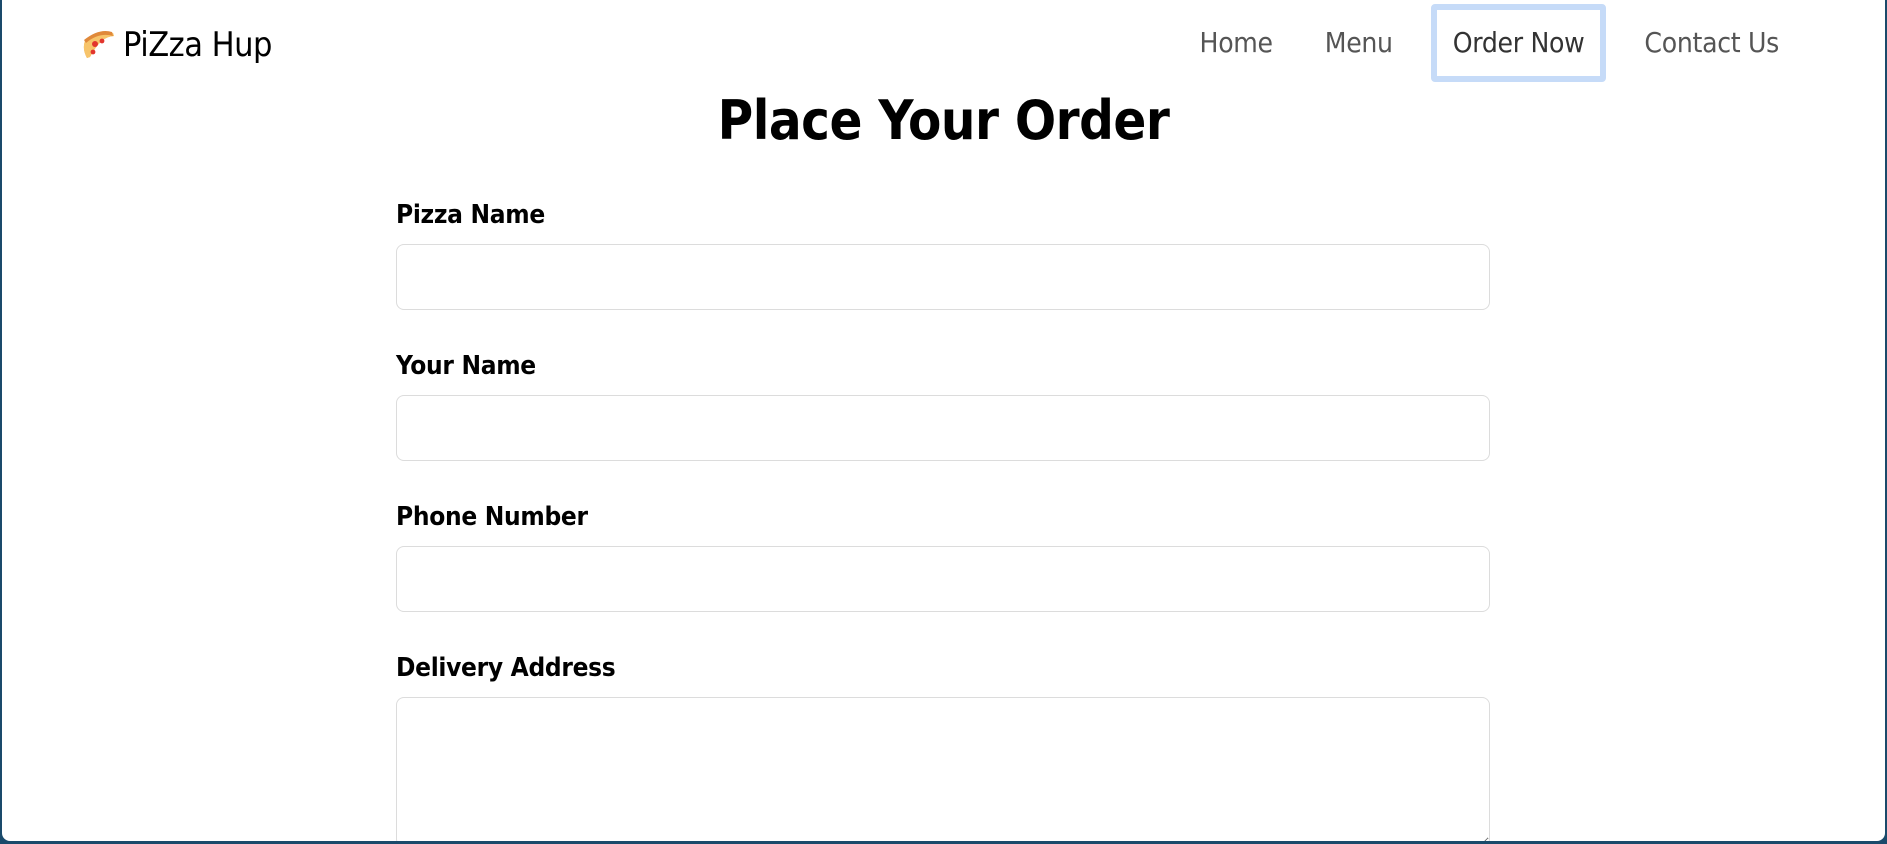  Describe the element at coordinates (943, 277) in the screenshot. I see `pizza-name-input` at that location.